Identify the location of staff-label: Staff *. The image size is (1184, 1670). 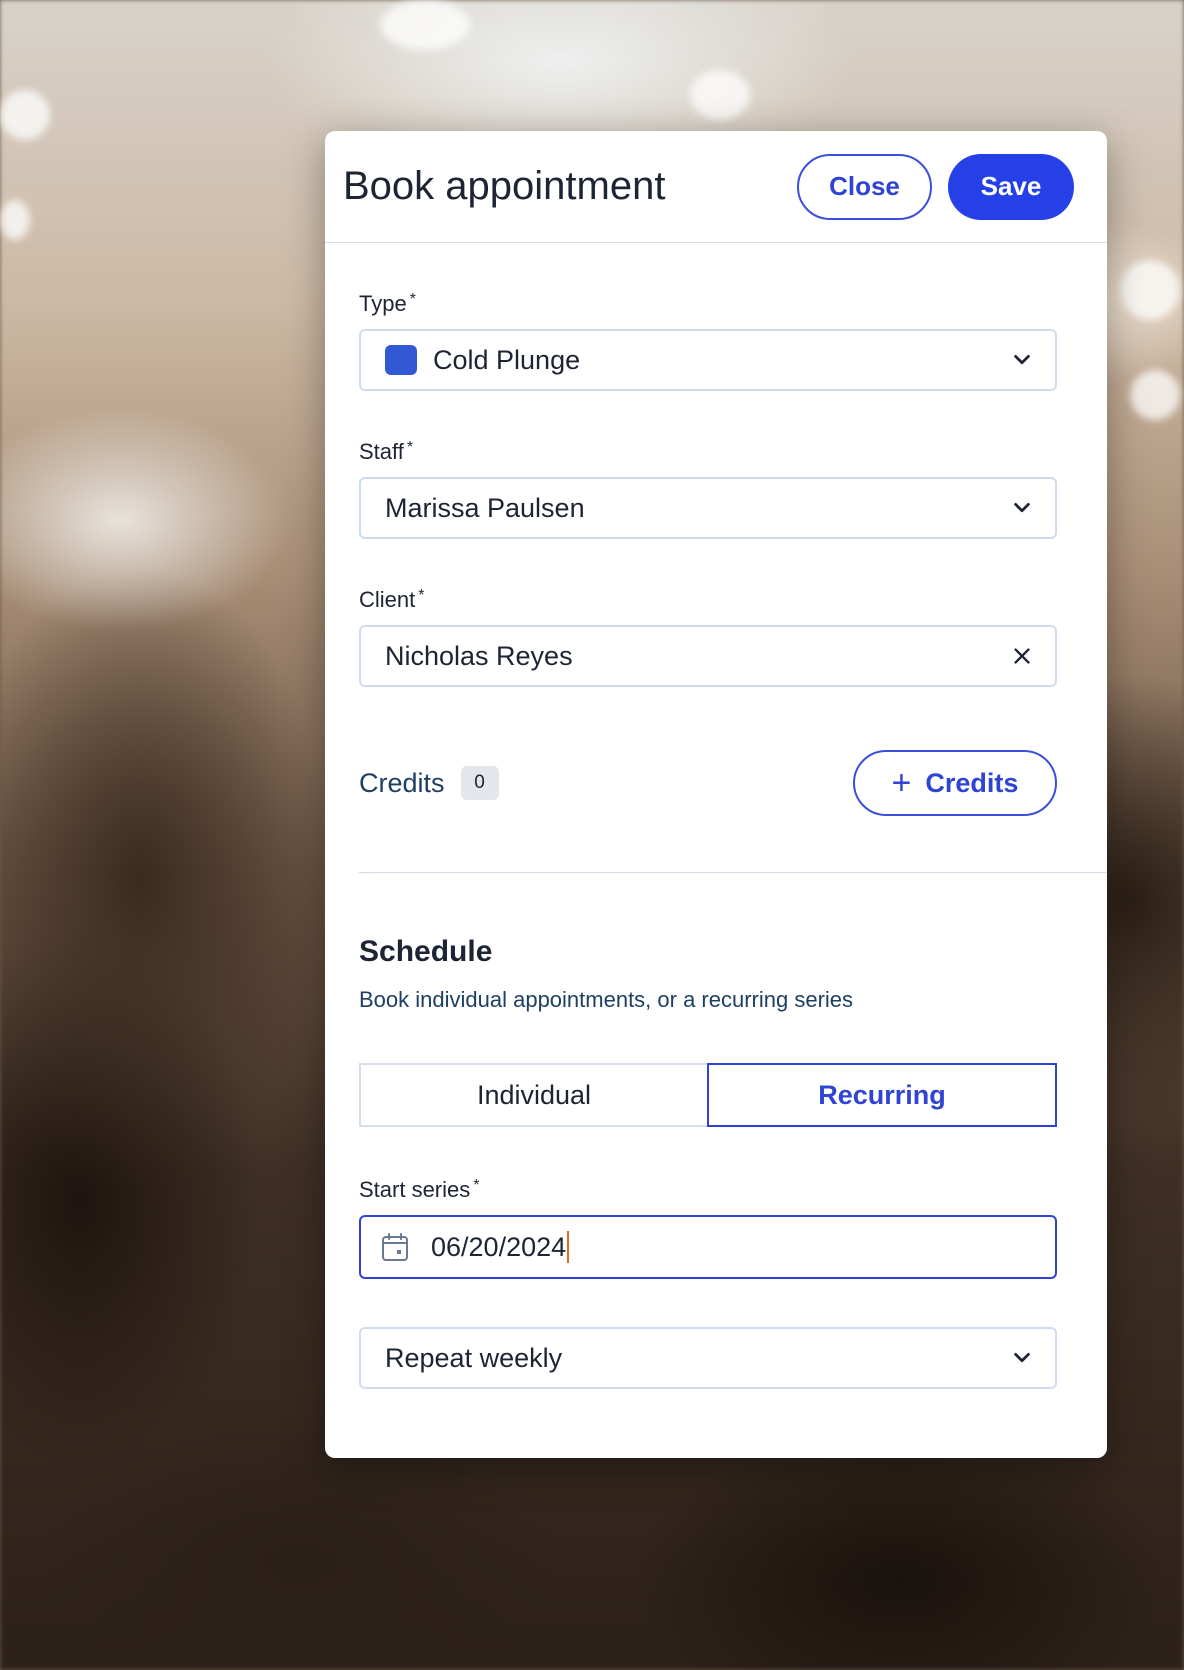
(386, 451).